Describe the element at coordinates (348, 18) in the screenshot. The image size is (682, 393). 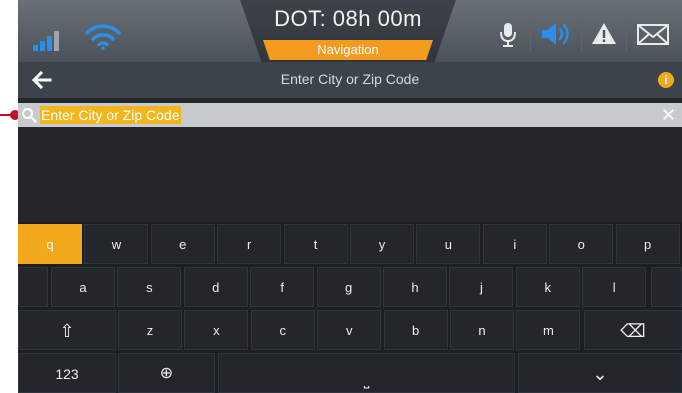
I see `dot-clock: DOT: 08h 00m` at that location.